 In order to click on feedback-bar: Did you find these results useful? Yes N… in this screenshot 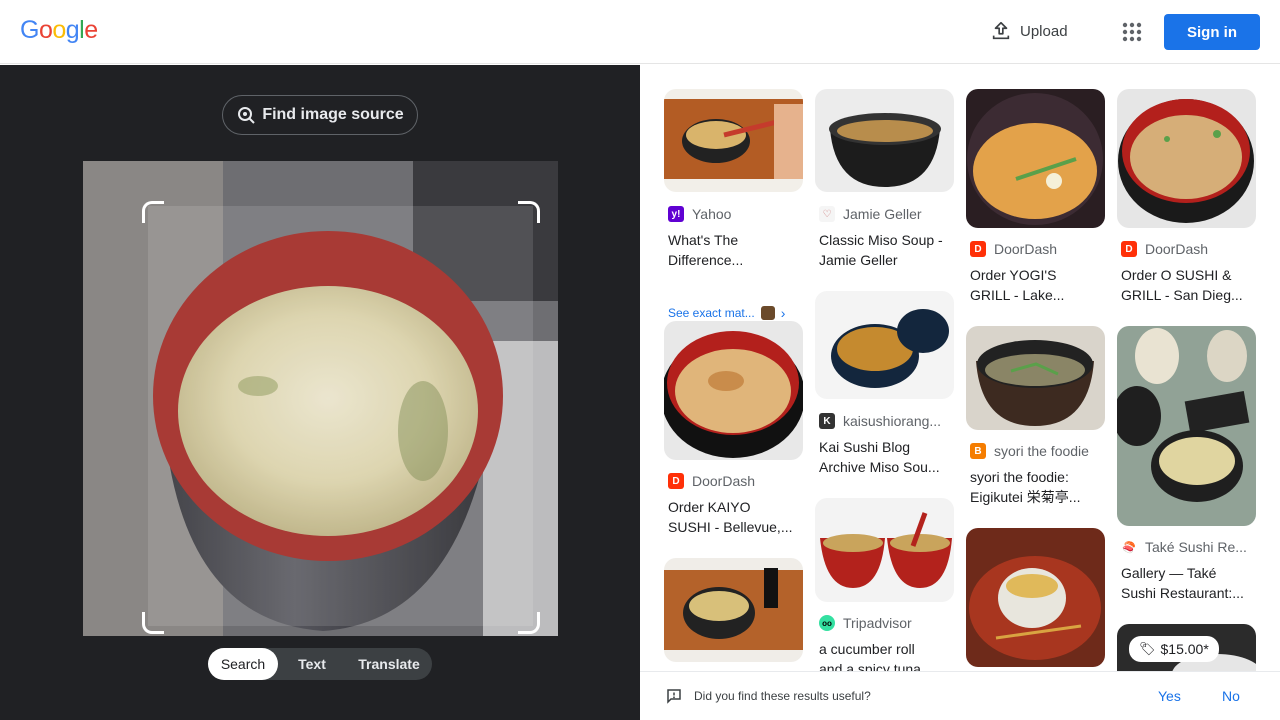, I will do `click(960, 695)`.